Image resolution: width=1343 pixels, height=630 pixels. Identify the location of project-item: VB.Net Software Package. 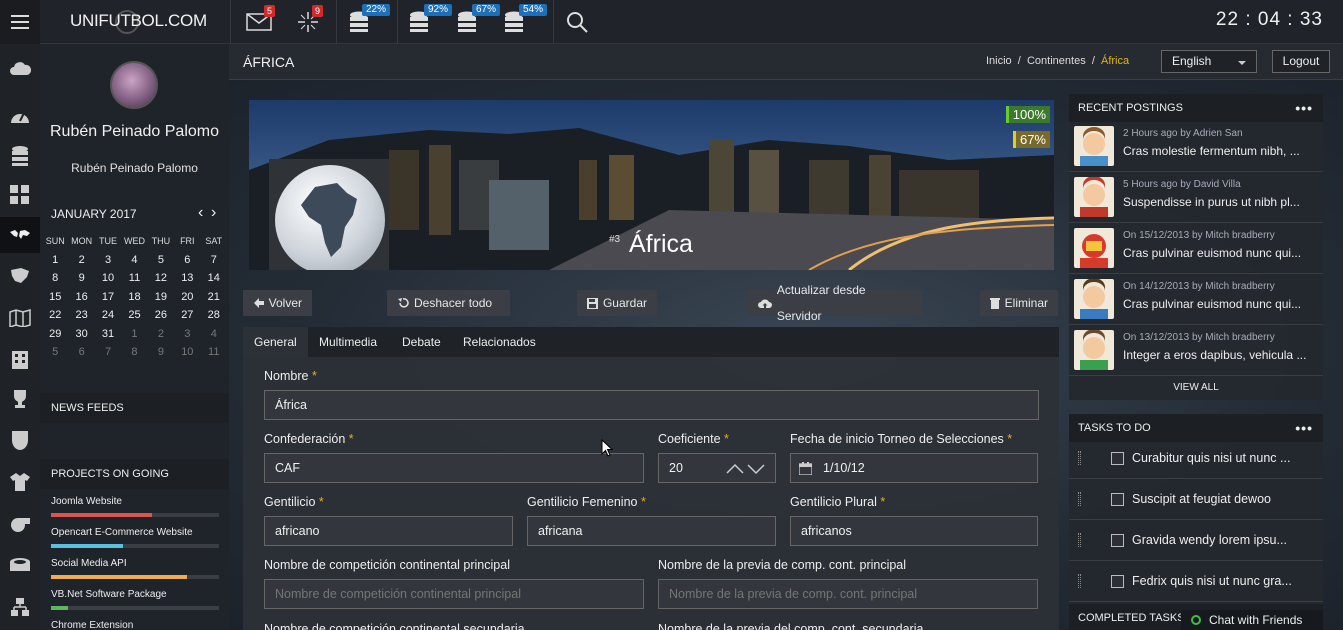
(135, 599).